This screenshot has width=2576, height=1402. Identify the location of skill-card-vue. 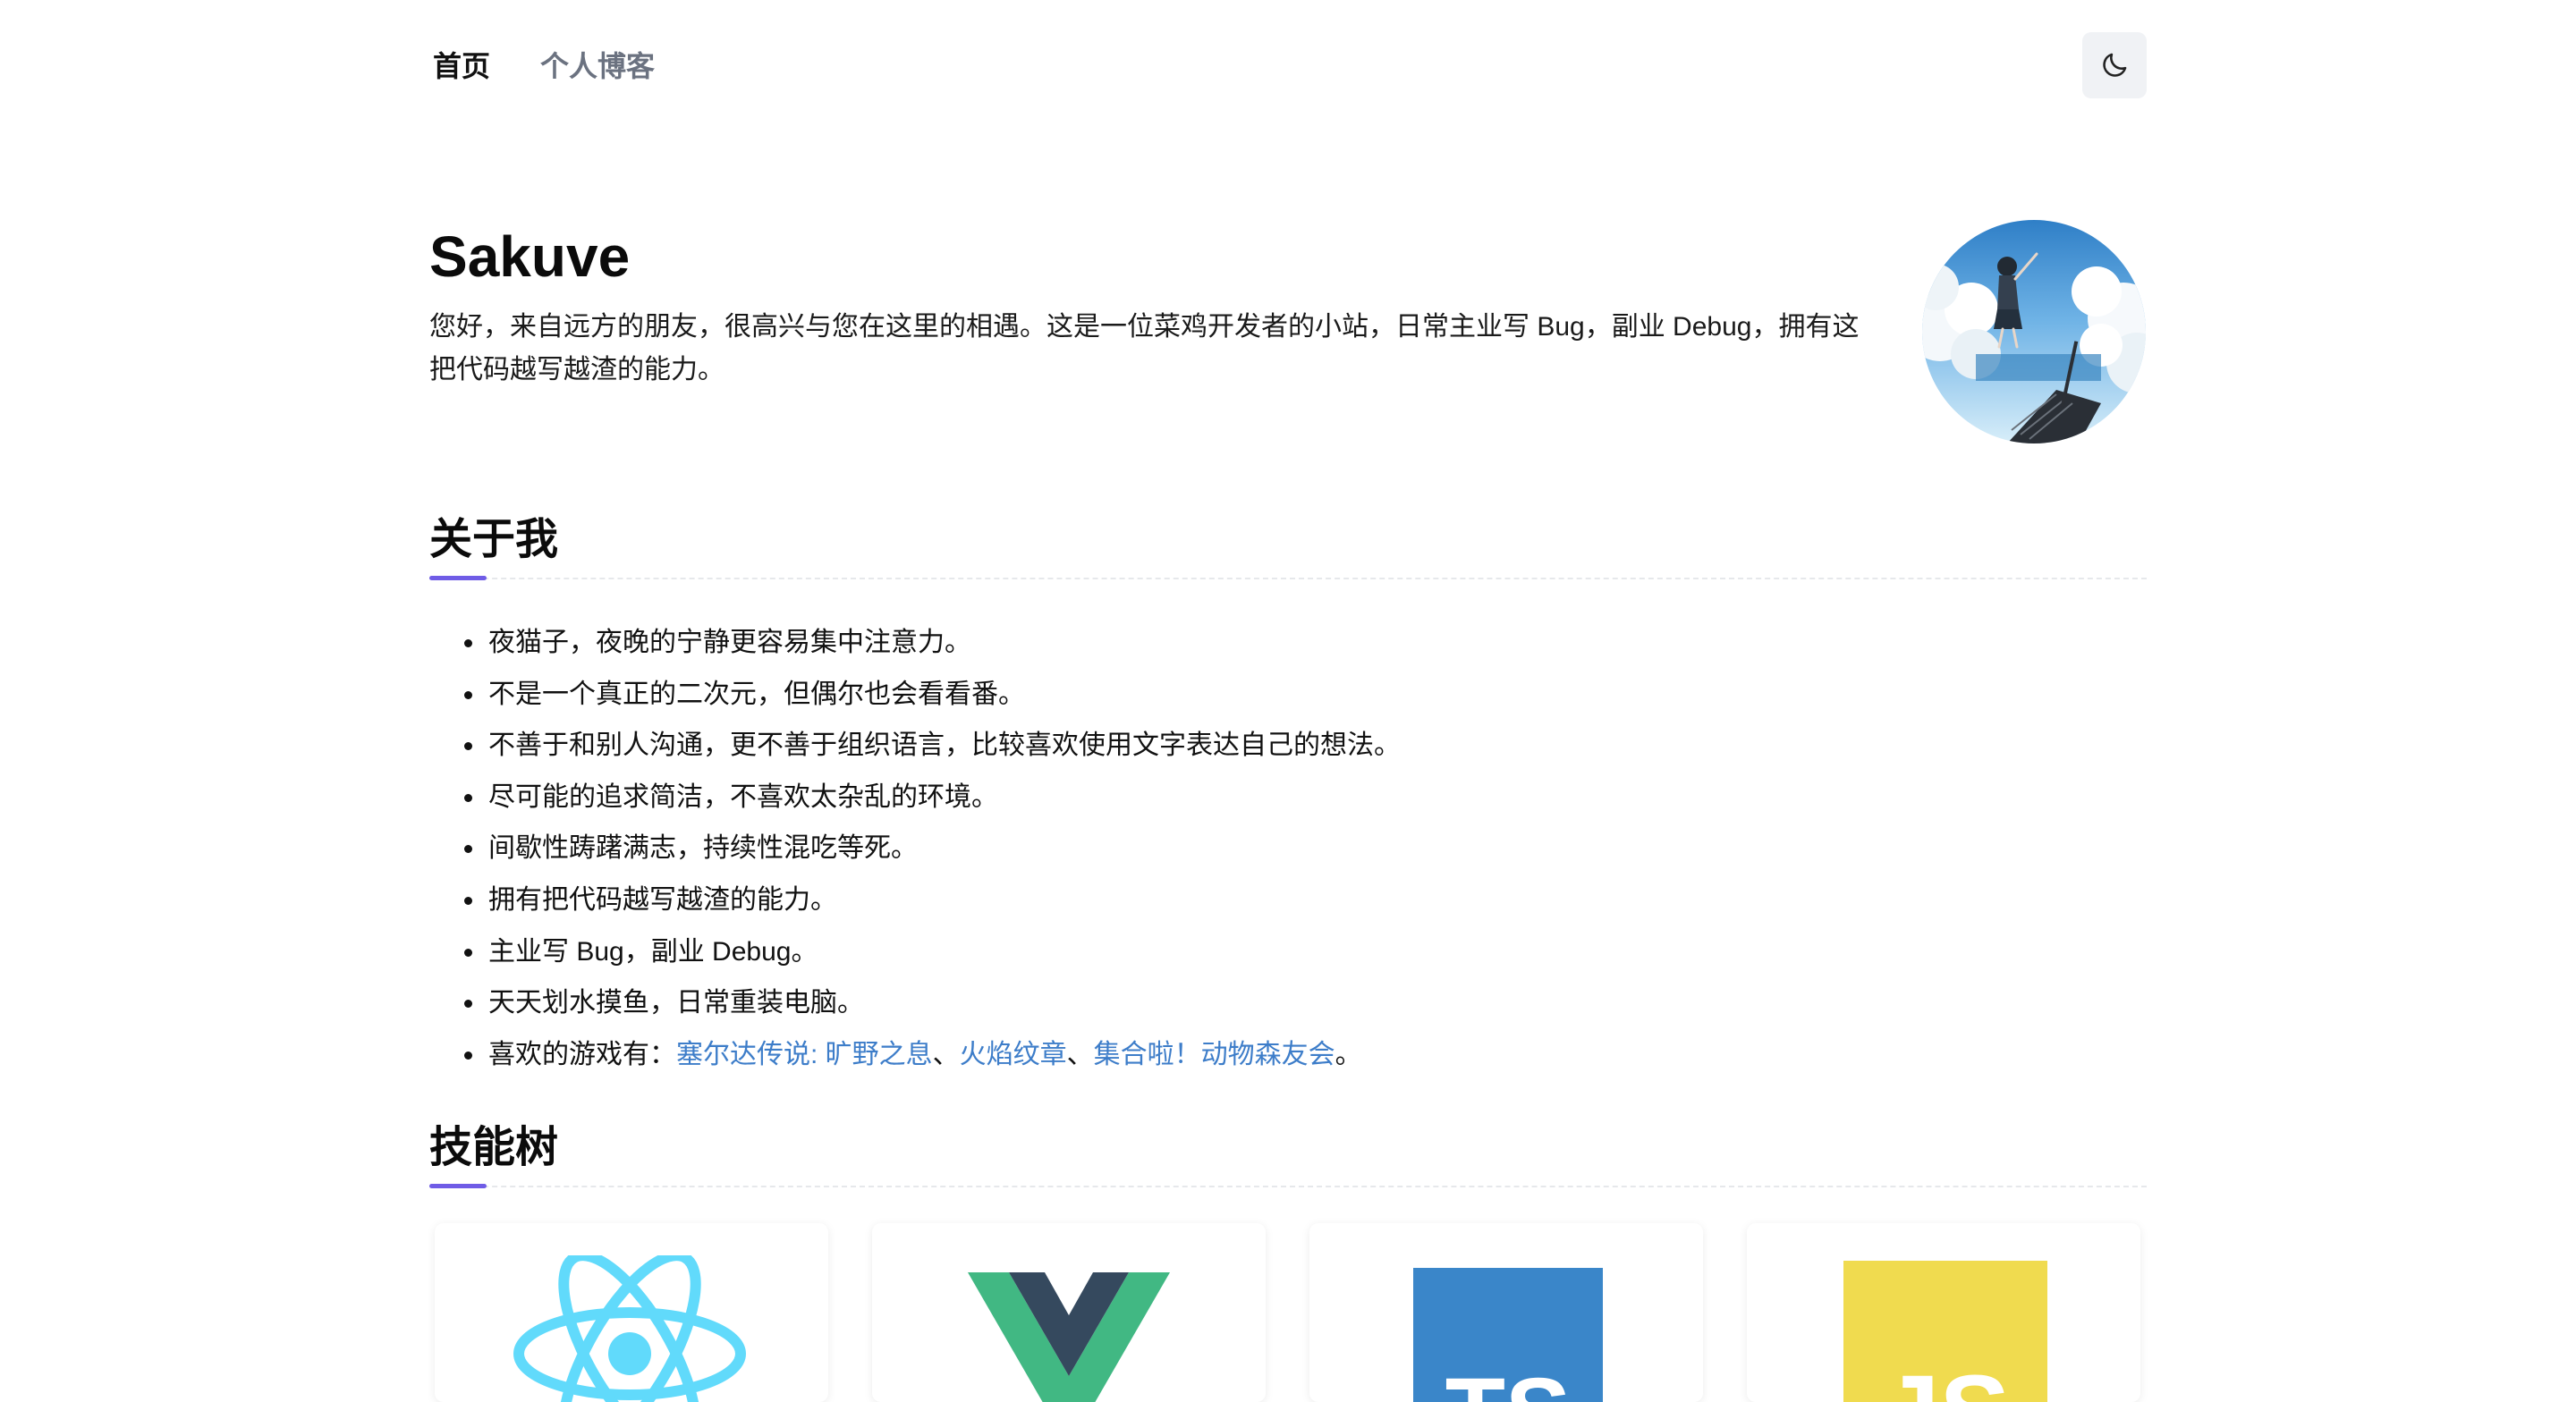
(1069, 1312).